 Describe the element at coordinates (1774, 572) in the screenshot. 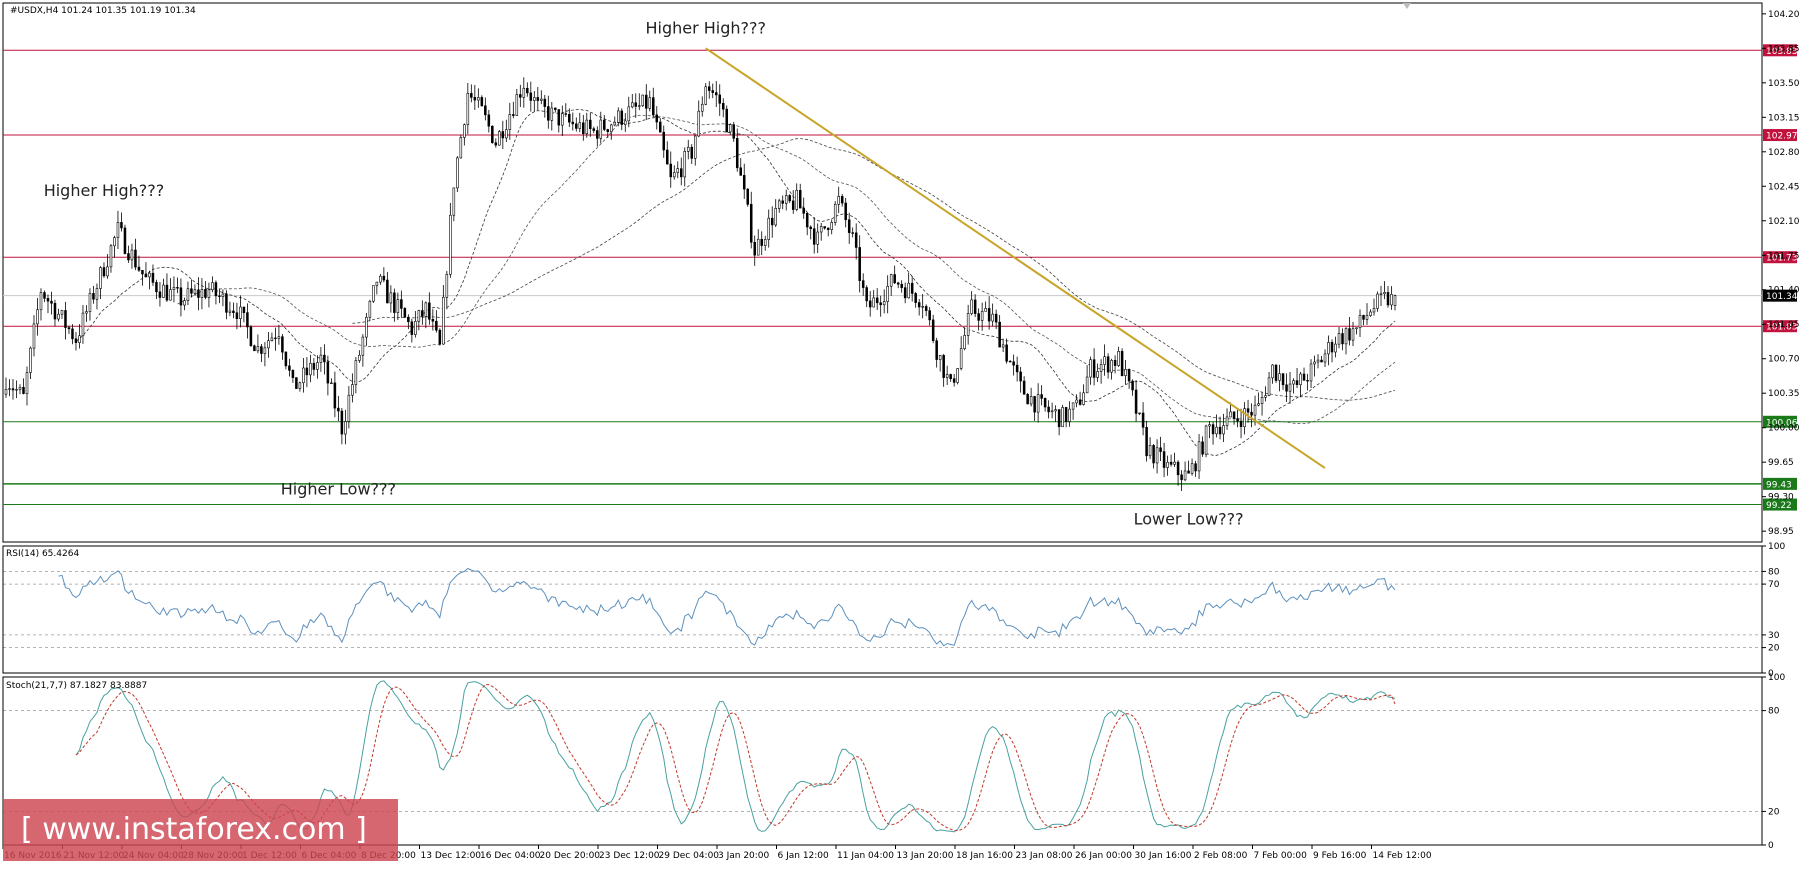

I see `rsi-y-tick-label: 80` at that location.